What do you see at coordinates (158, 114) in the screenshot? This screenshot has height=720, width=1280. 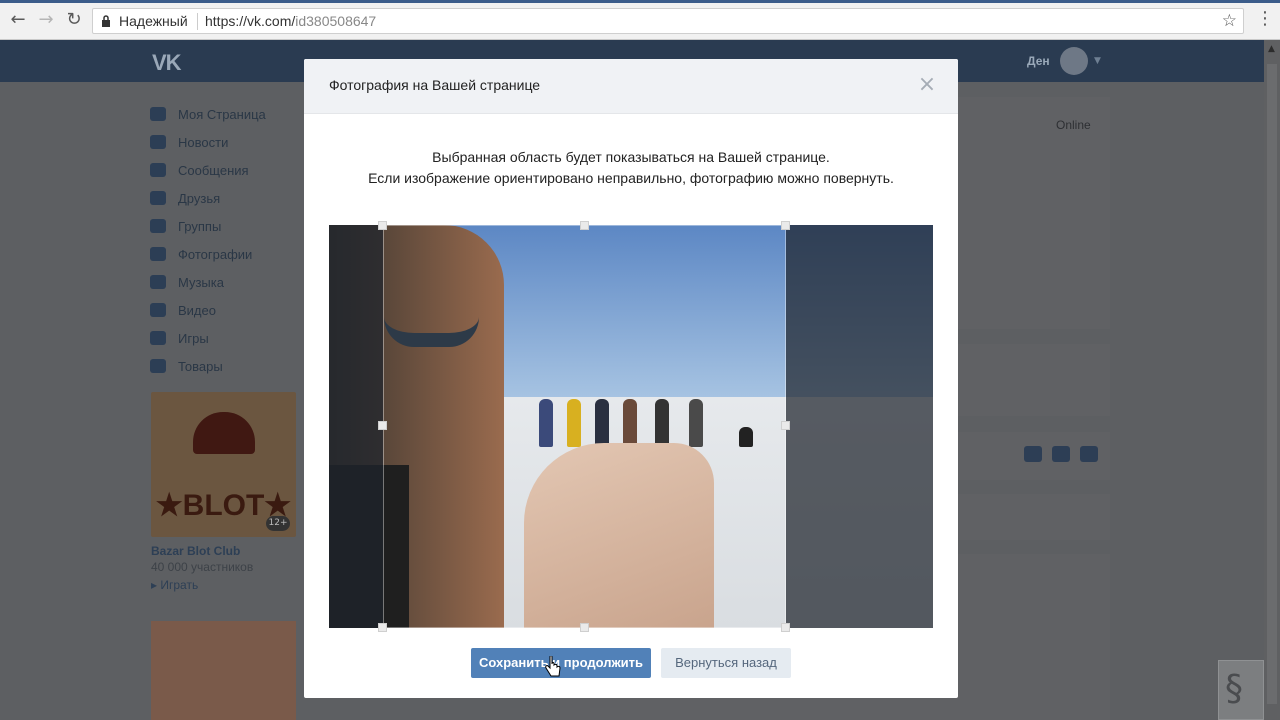 I see `home-icon` at bounding box center [158, 114].